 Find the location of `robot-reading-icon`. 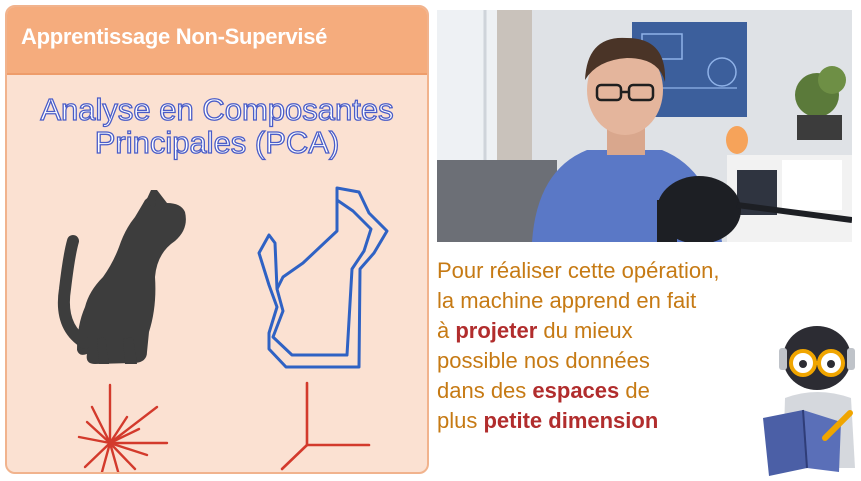

robot-reading-icon is located at coordinates (809, 401).